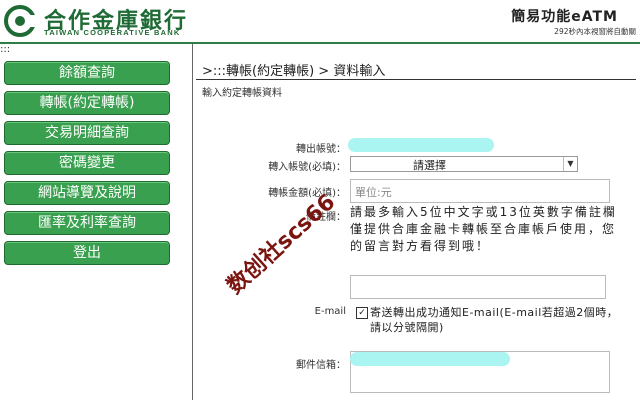 This screenshot has width=640, height=400. I want to click on column-divider, so click(192, 222).